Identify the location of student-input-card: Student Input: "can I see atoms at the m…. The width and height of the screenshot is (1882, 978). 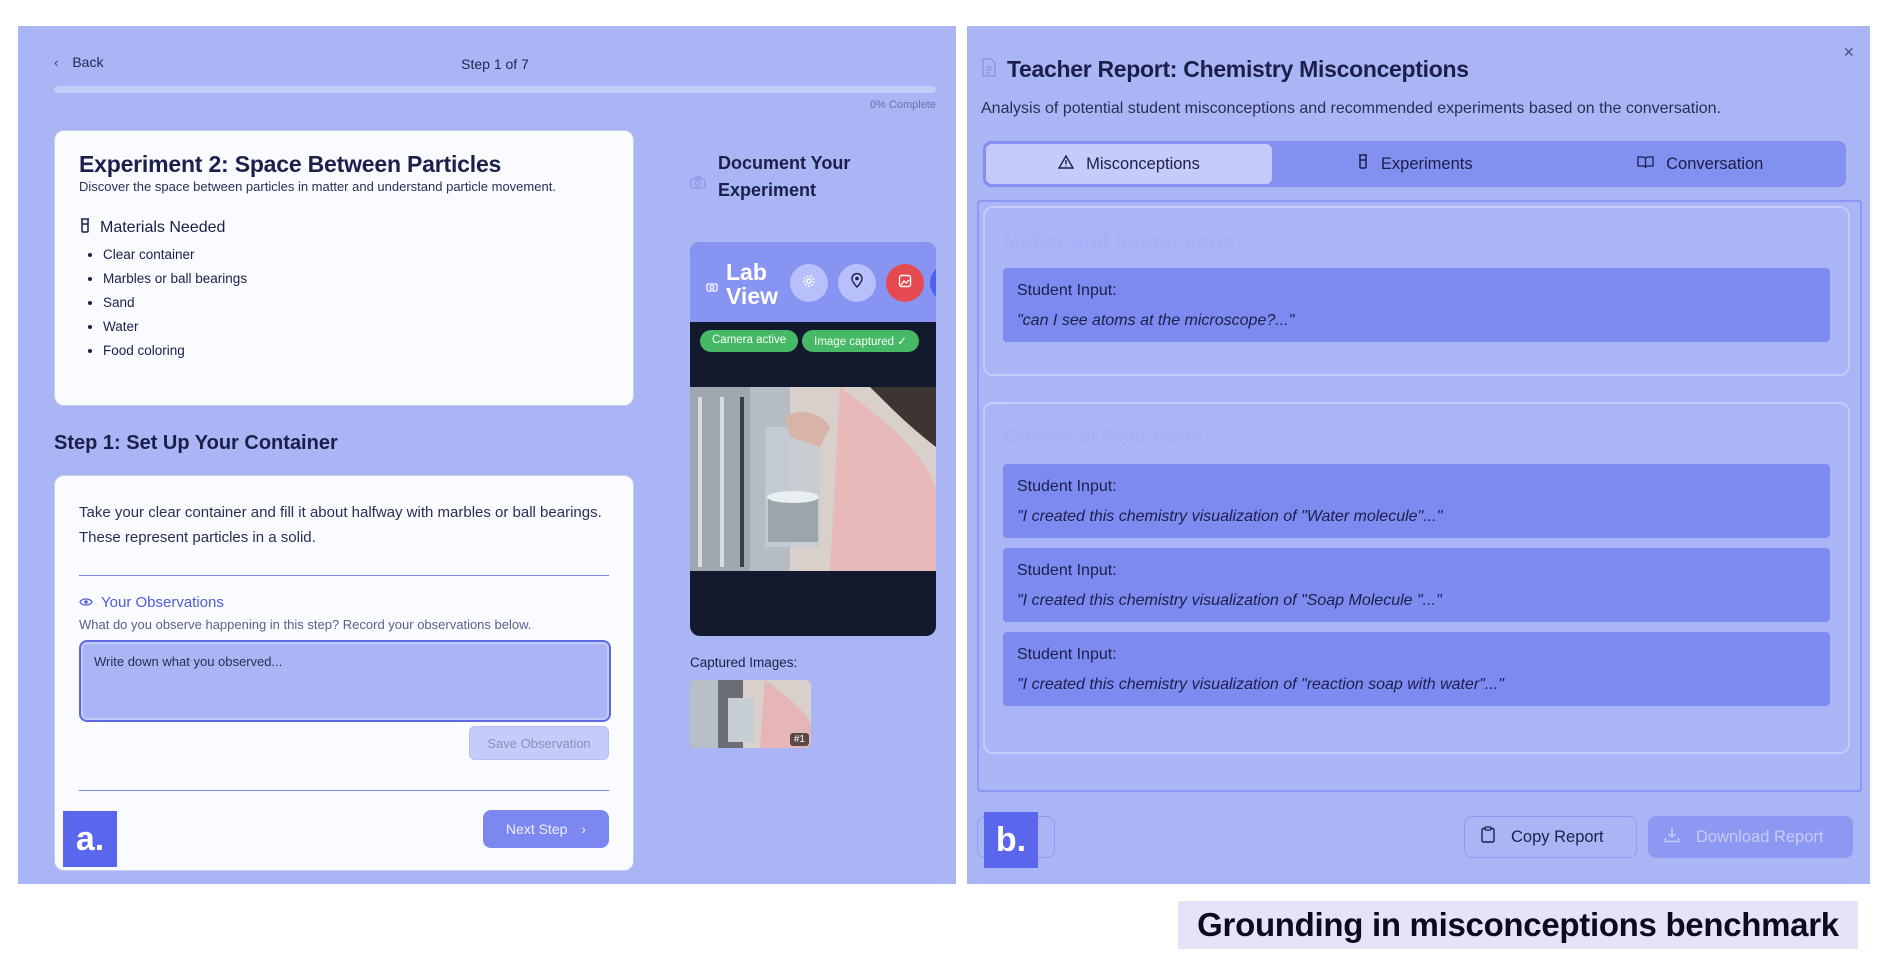
(1416, 305).